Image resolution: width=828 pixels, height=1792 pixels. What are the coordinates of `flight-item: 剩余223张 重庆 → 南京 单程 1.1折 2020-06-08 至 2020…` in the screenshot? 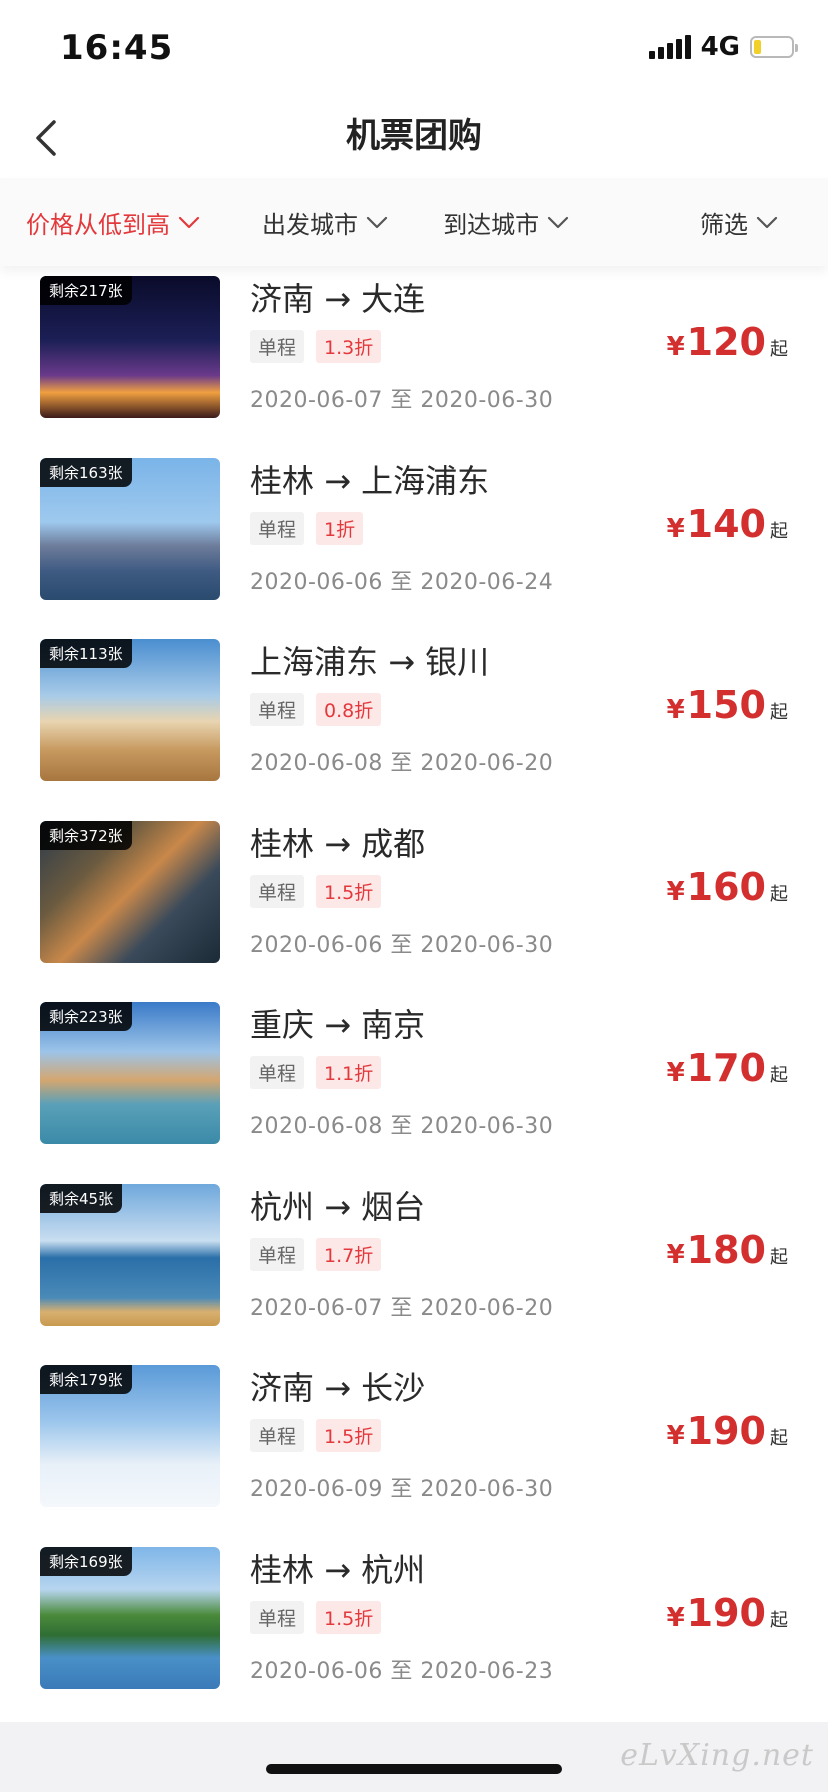 It's located at (414, 1087).